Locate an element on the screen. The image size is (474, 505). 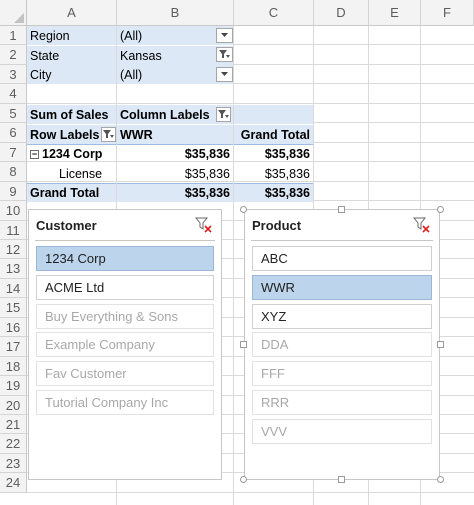
row-header: 12 is located at coordinates (13, 249).